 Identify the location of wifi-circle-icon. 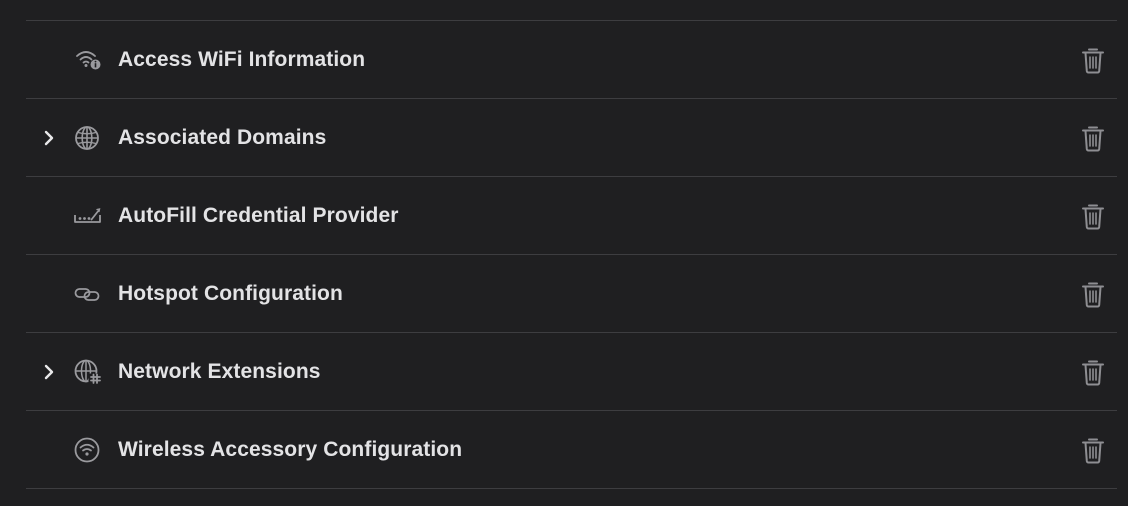
(87, 450).